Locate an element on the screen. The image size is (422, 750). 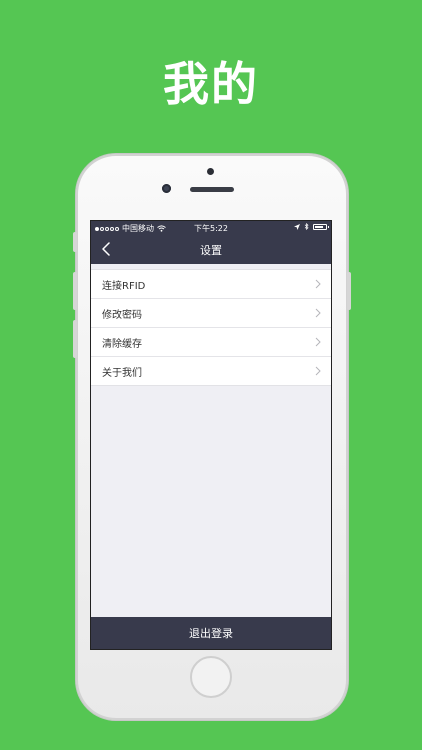
settings-item-label: 修改密码 is located at coordinates (122, 315).